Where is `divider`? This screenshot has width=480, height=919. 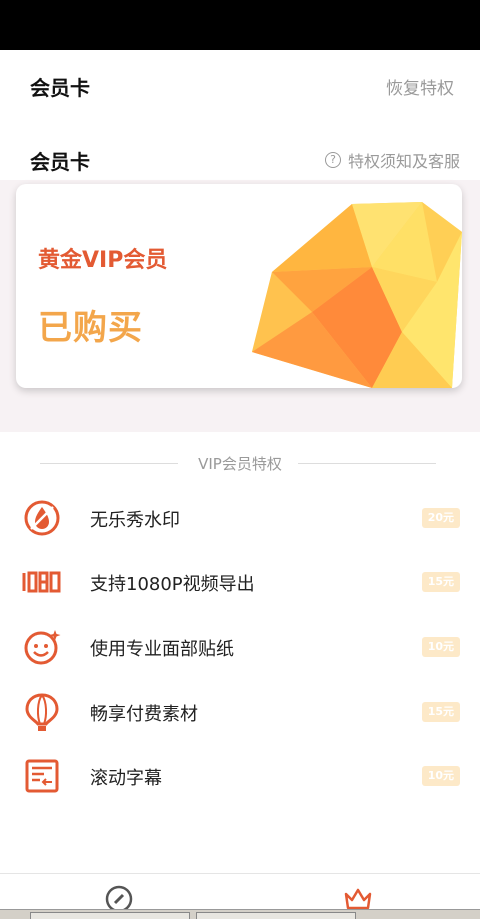 divider is located at coordinates (367, 463).